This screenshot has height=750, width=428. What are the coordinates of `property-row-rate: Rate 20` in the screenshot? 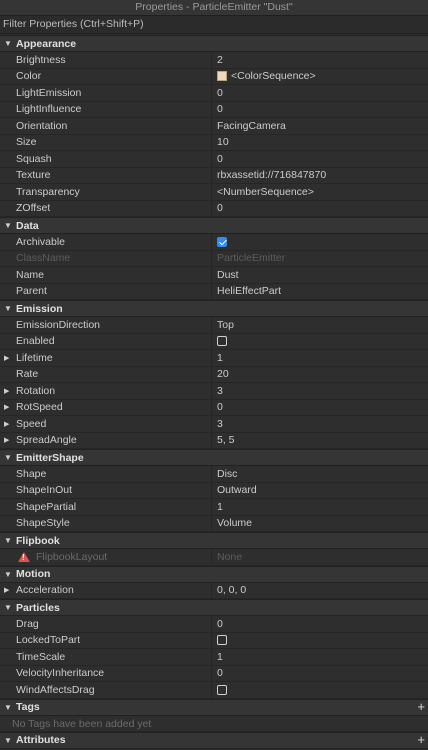 It's located at (214, 374).